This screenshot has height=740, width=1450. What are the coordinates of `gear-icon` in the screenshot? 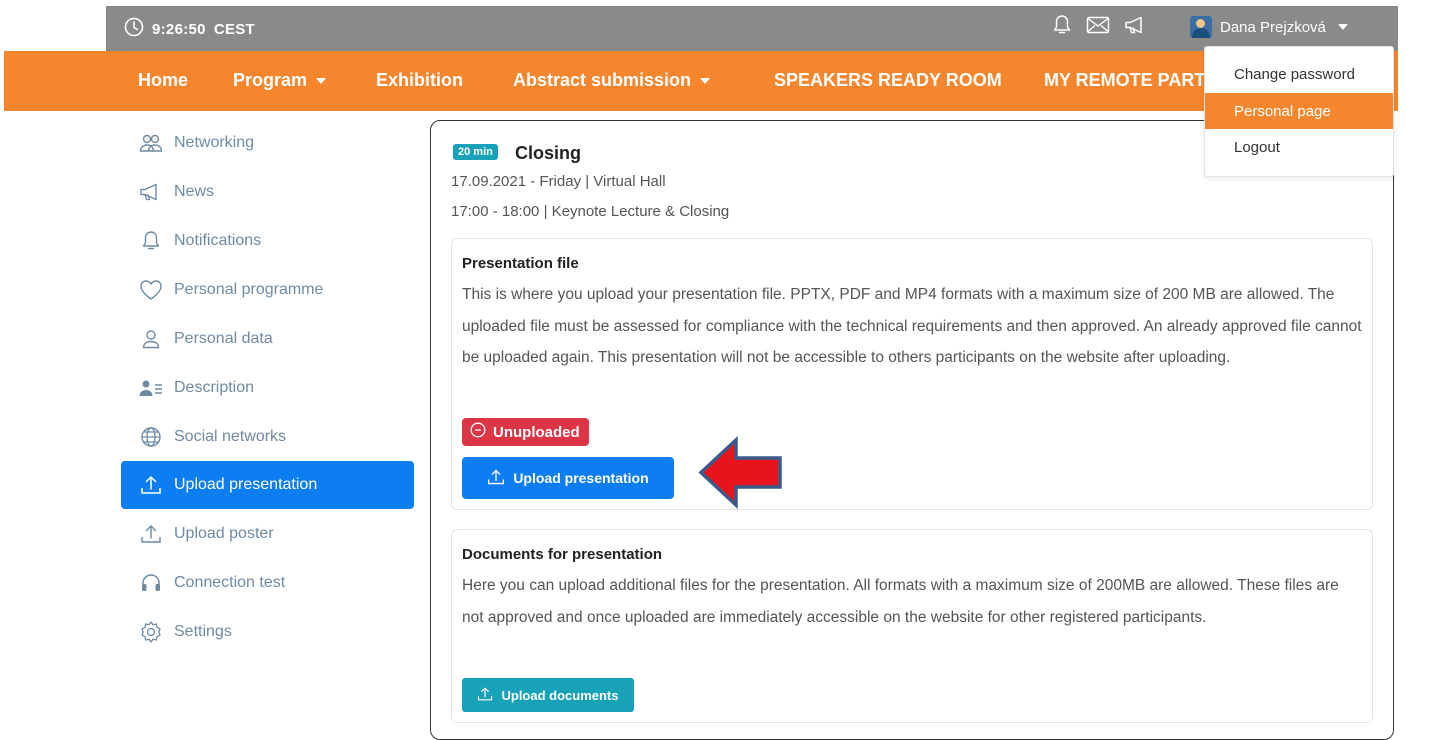 It's located at (151, 632).